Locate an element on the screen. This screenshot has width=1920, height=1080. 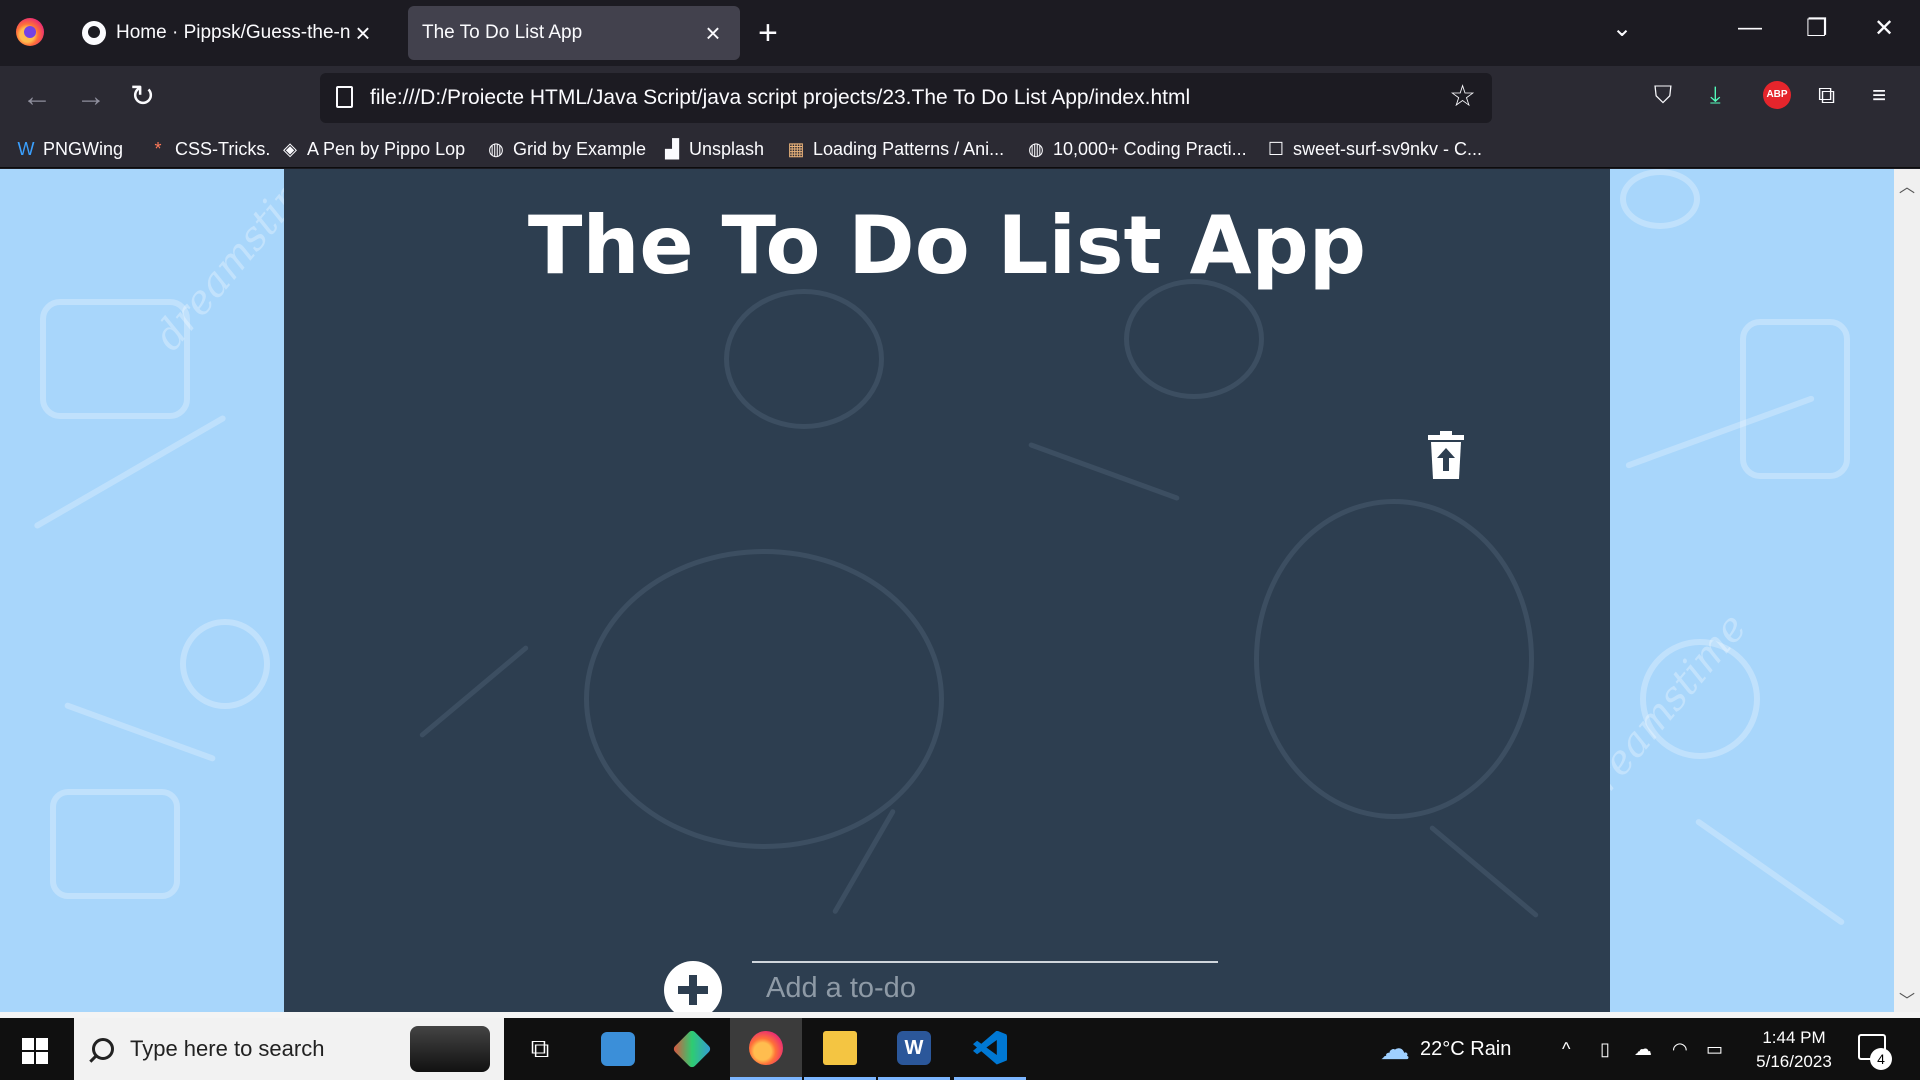
menu-icon: ≡ is located at coordinates (1879, 96).